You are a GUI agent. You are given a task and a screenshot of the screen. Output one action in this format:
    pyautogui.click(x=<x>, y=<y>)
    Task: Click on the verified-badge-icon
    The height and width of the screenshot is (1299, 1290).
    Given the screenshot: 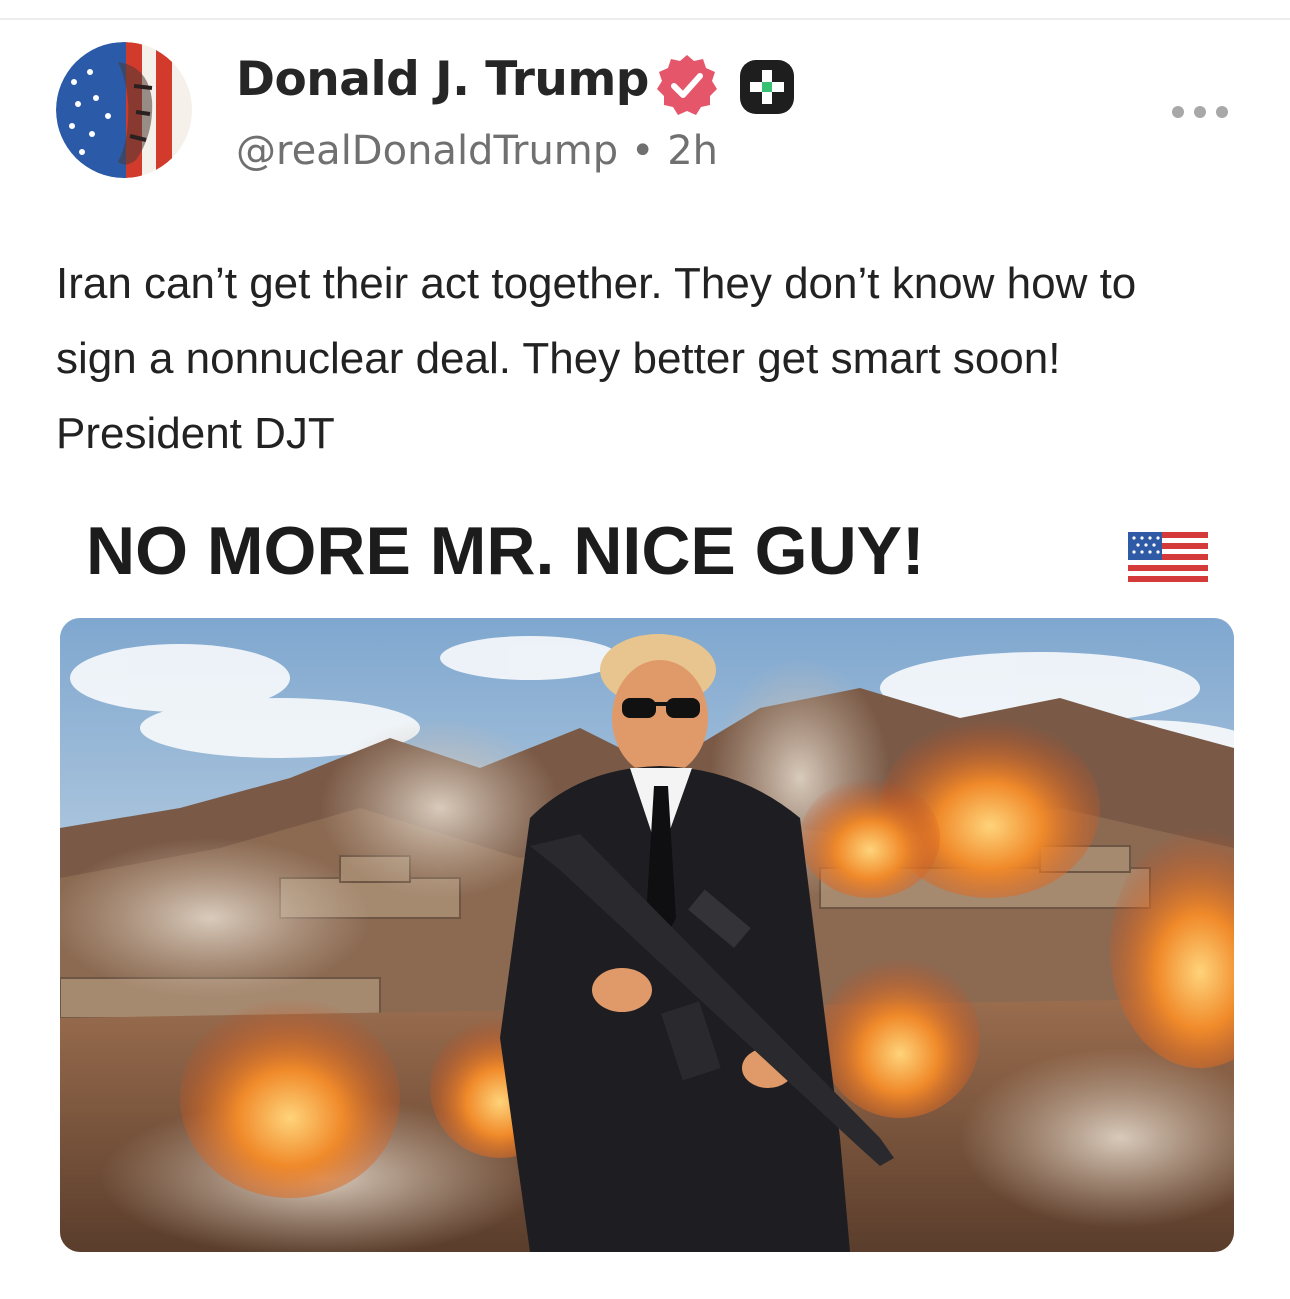 What is the action you would take?
    pyautogui.click(x=687, y=85)
    